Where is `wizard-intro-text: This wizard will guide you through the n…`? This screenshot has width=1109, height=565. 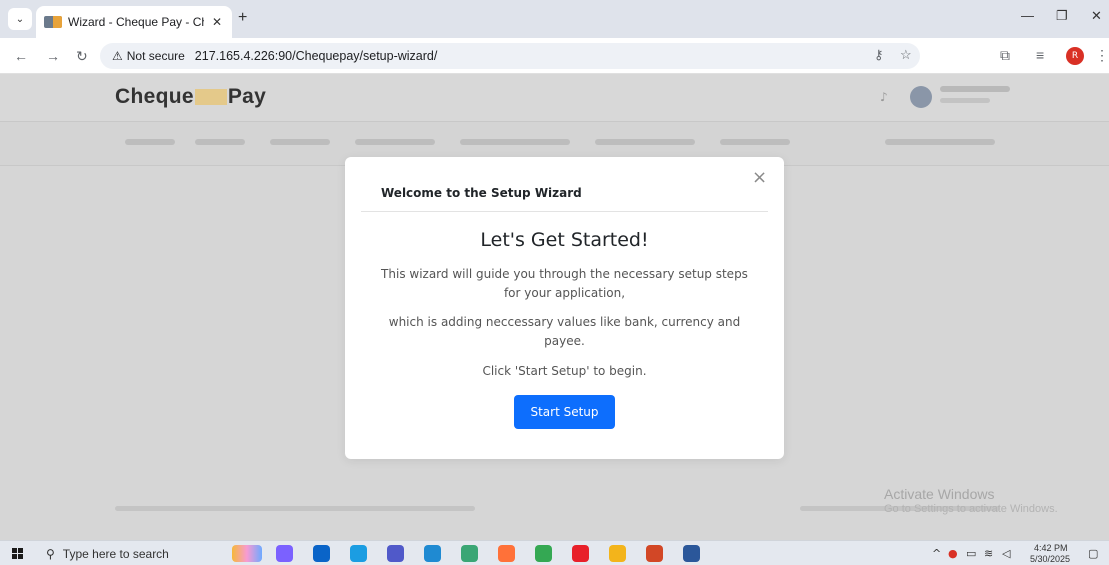
wizard-intro-text: This wizard will guide you through the n… is located at coordinates (564, 283).